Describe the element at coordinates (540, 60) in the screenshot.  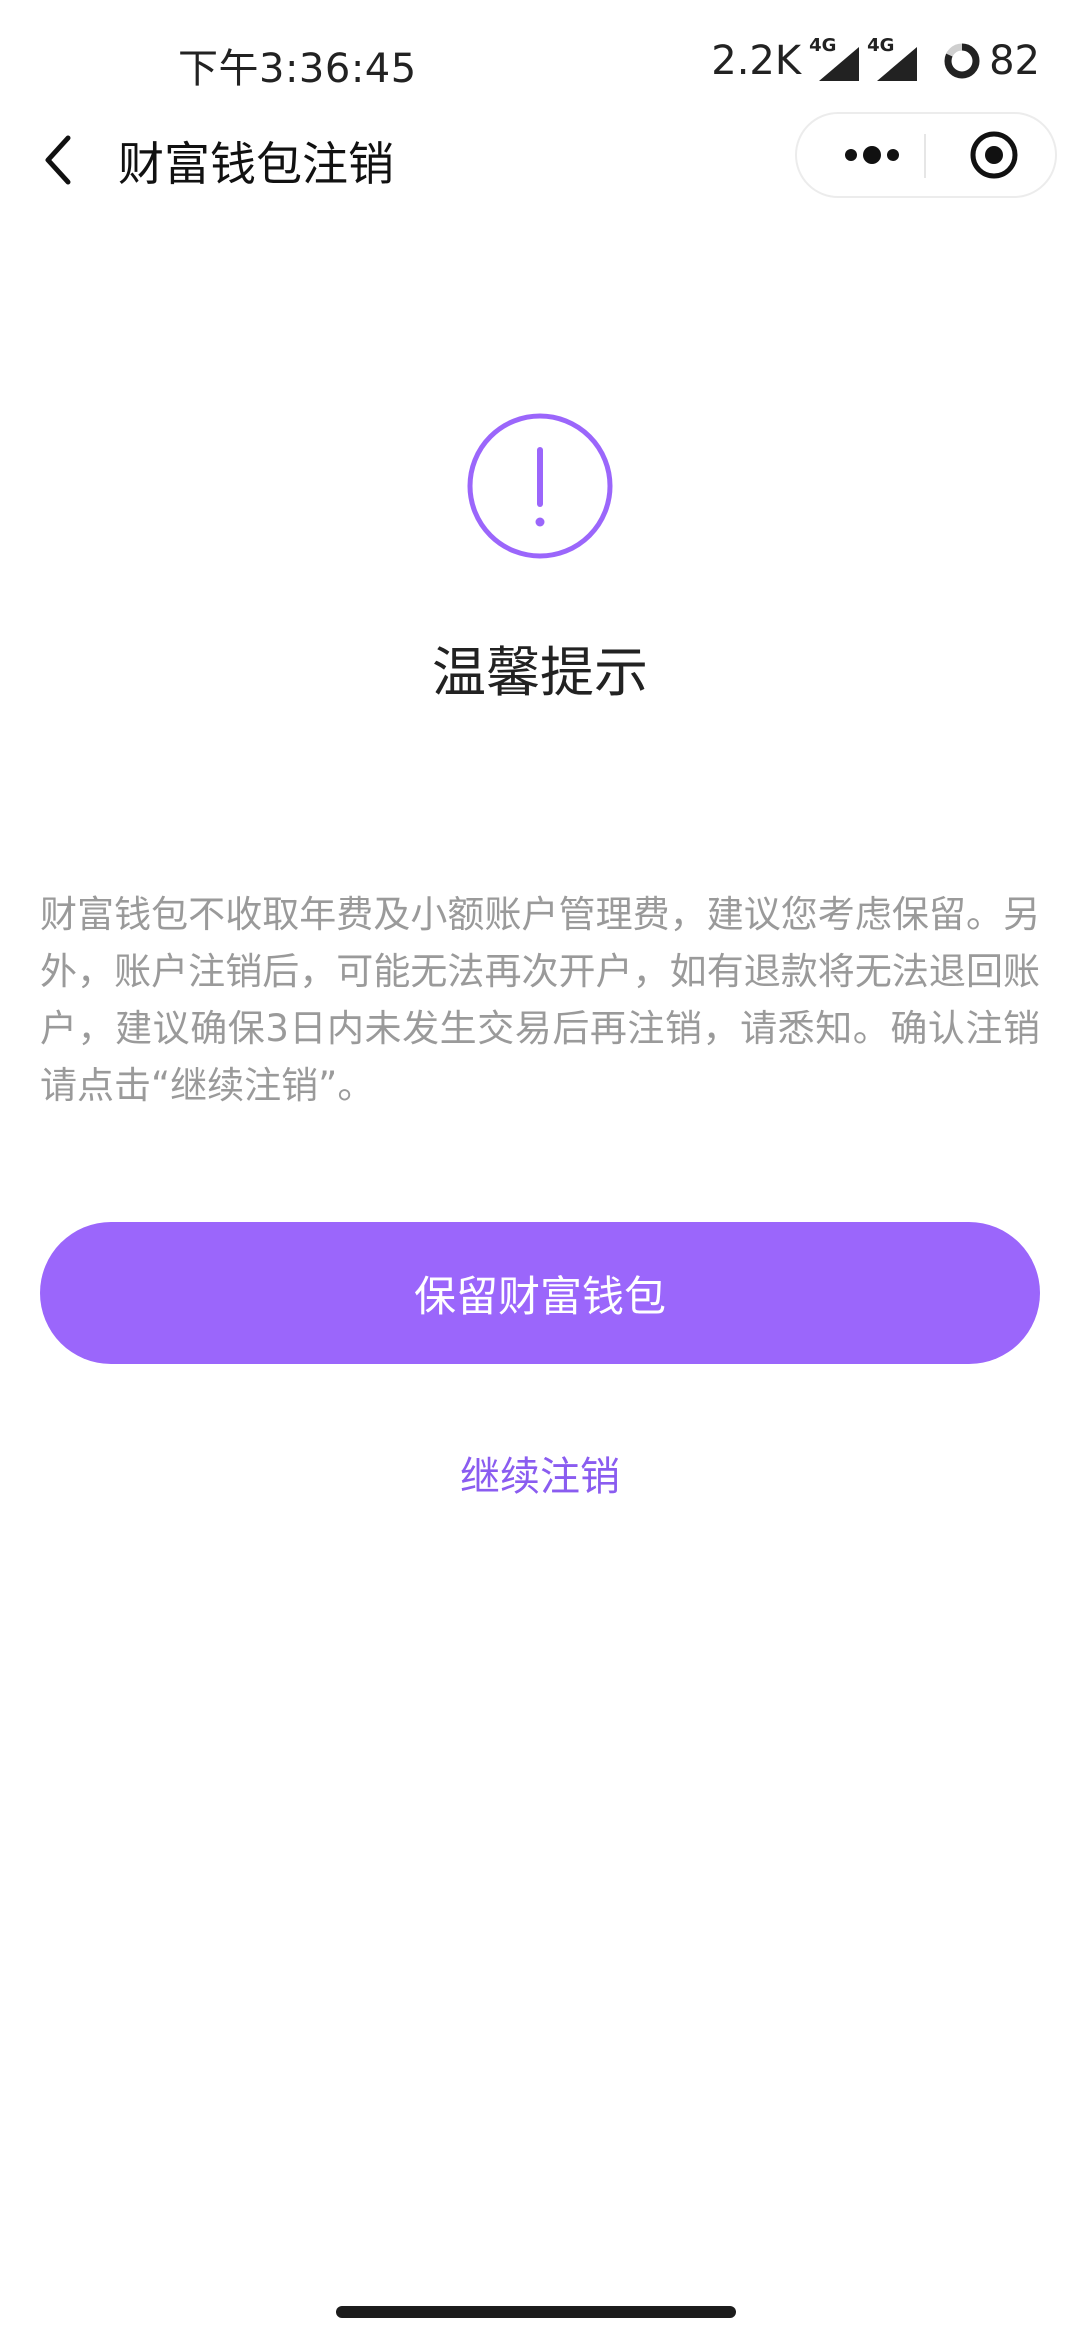
I see `status-bar: 下午3:36:45 2.2K 4G 4G 82` at that location.